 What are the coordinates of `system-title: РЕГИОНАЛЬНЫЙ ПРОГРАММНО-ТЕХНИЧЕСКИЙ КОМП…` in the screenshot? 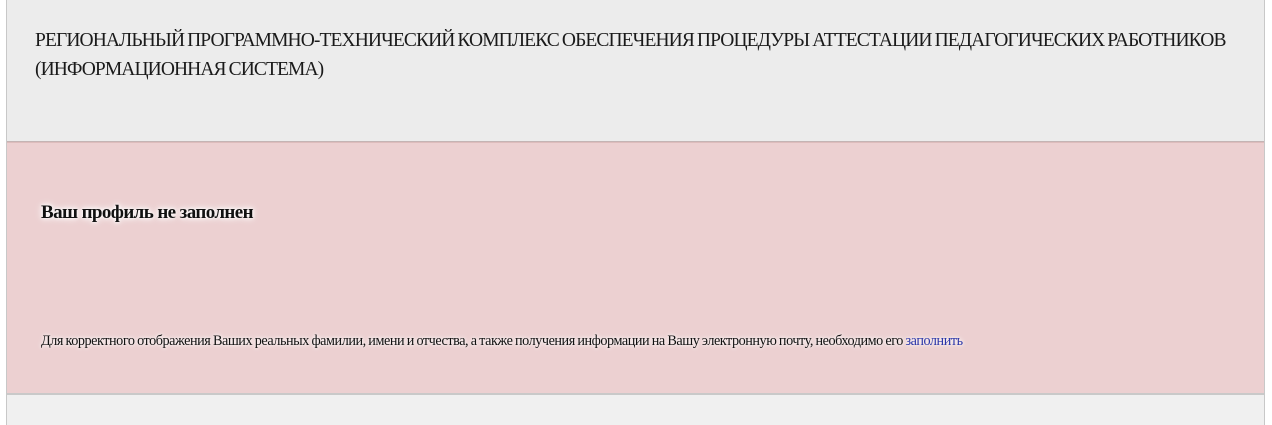 It's located at (630, 55).